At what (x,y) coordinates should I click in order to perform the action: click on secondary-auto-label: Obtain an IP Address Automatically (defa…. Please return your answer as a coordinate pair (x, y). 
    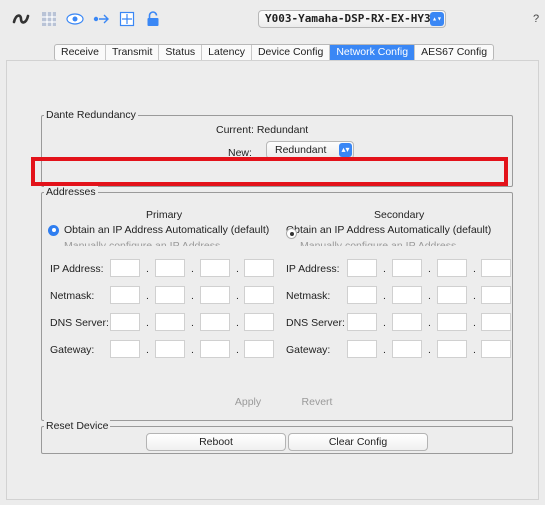
    Looking at the image, I should click on (389, 230).